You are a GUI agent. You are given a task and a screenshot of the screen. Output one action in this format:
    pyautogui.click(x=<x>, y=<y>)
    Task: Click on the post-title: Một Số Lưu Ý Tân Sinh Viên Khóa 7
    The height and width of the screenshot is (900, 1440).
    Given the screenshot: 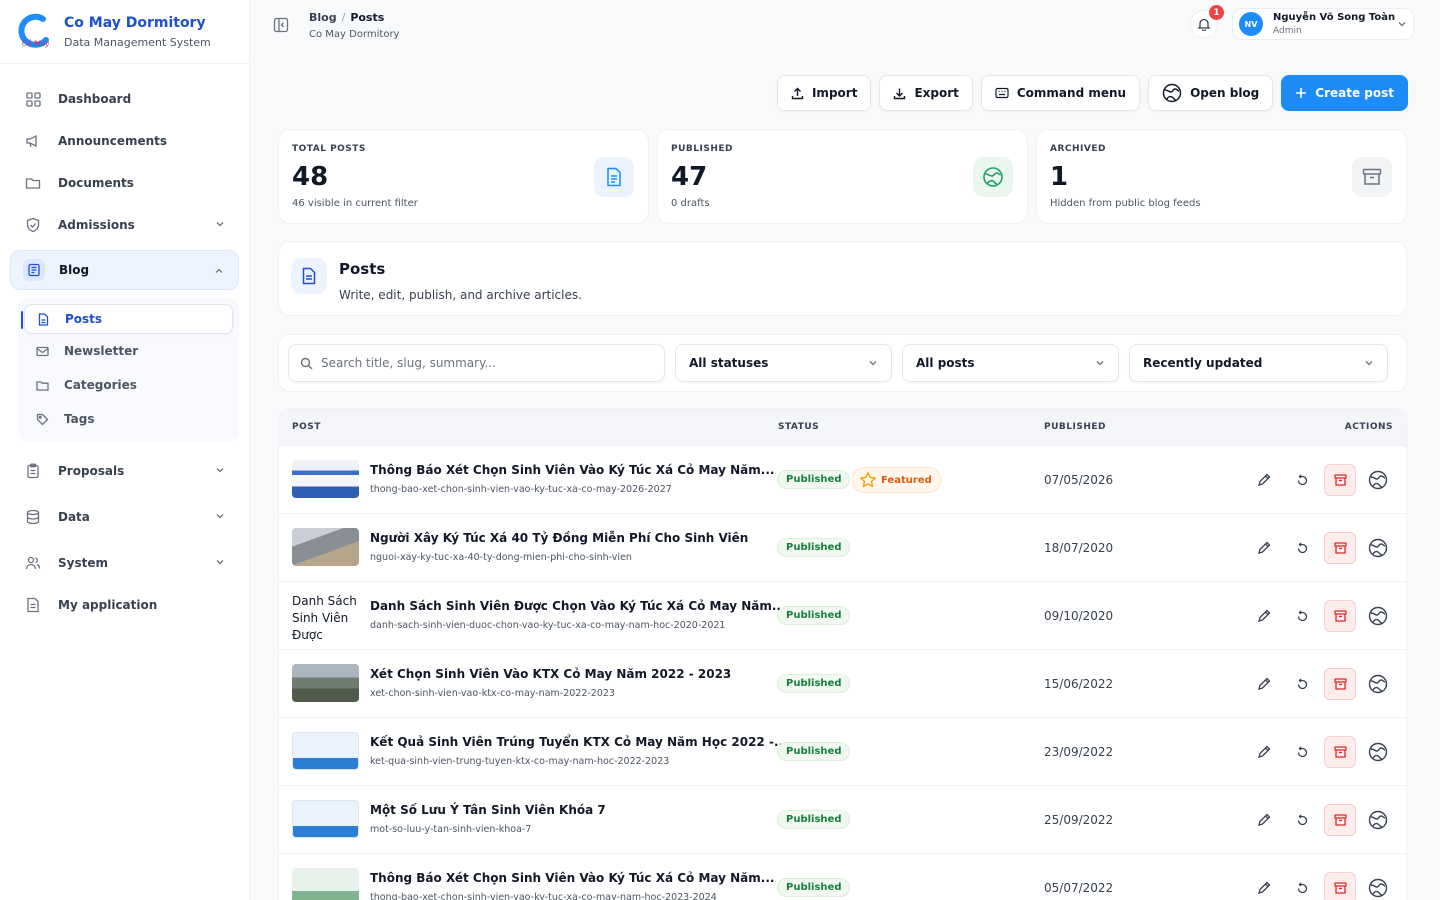 What is the action you would take?
    pyautogui.click(x=488, y=810)
    